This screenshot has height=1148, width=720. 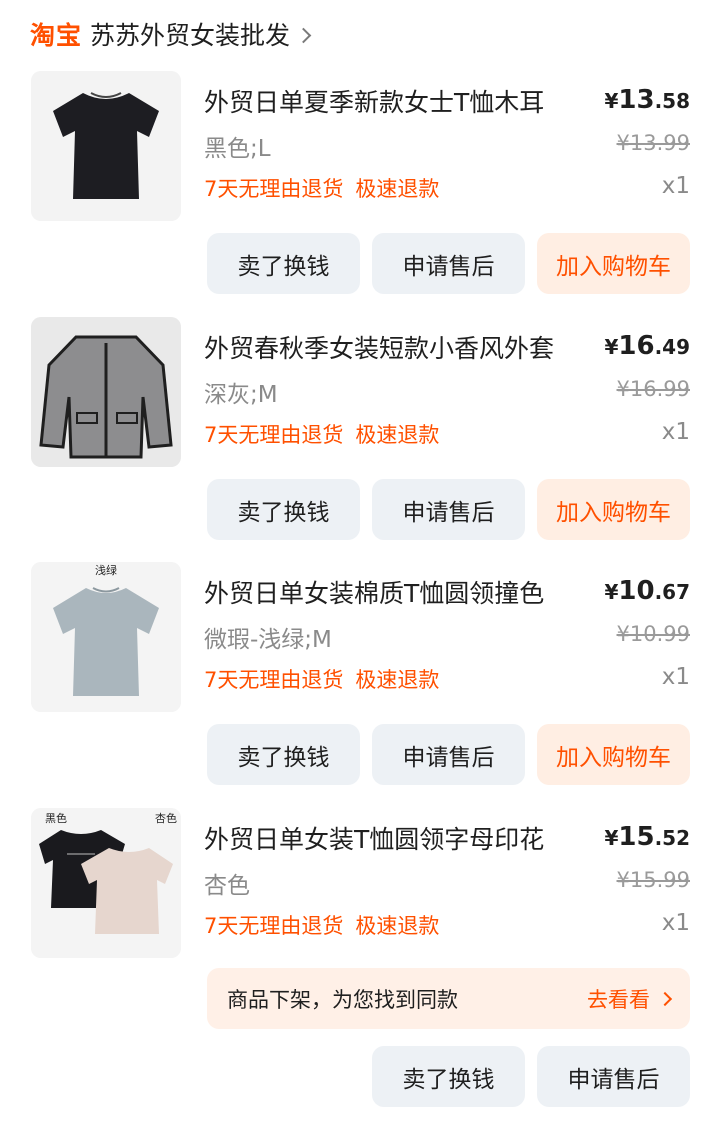 What do you see at coordinates (374, 101) in the screenshot?
I see `product-title: 外贸日单夏季新款女士T恤木耳` at bounding box center [374, 101].